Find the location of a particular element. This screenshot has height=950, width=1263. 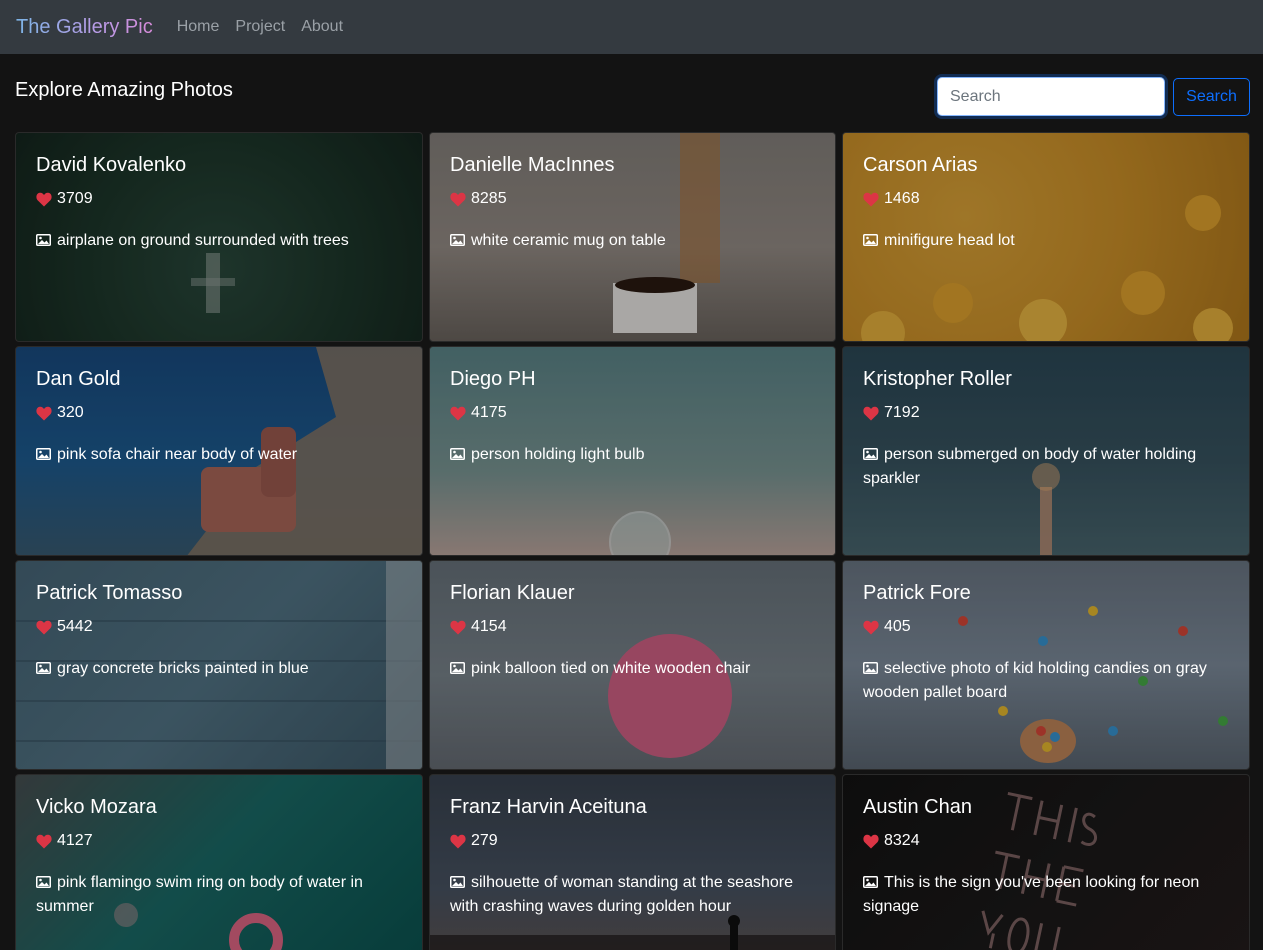

likes-count: 7192 is located at coordinates (902, 412).